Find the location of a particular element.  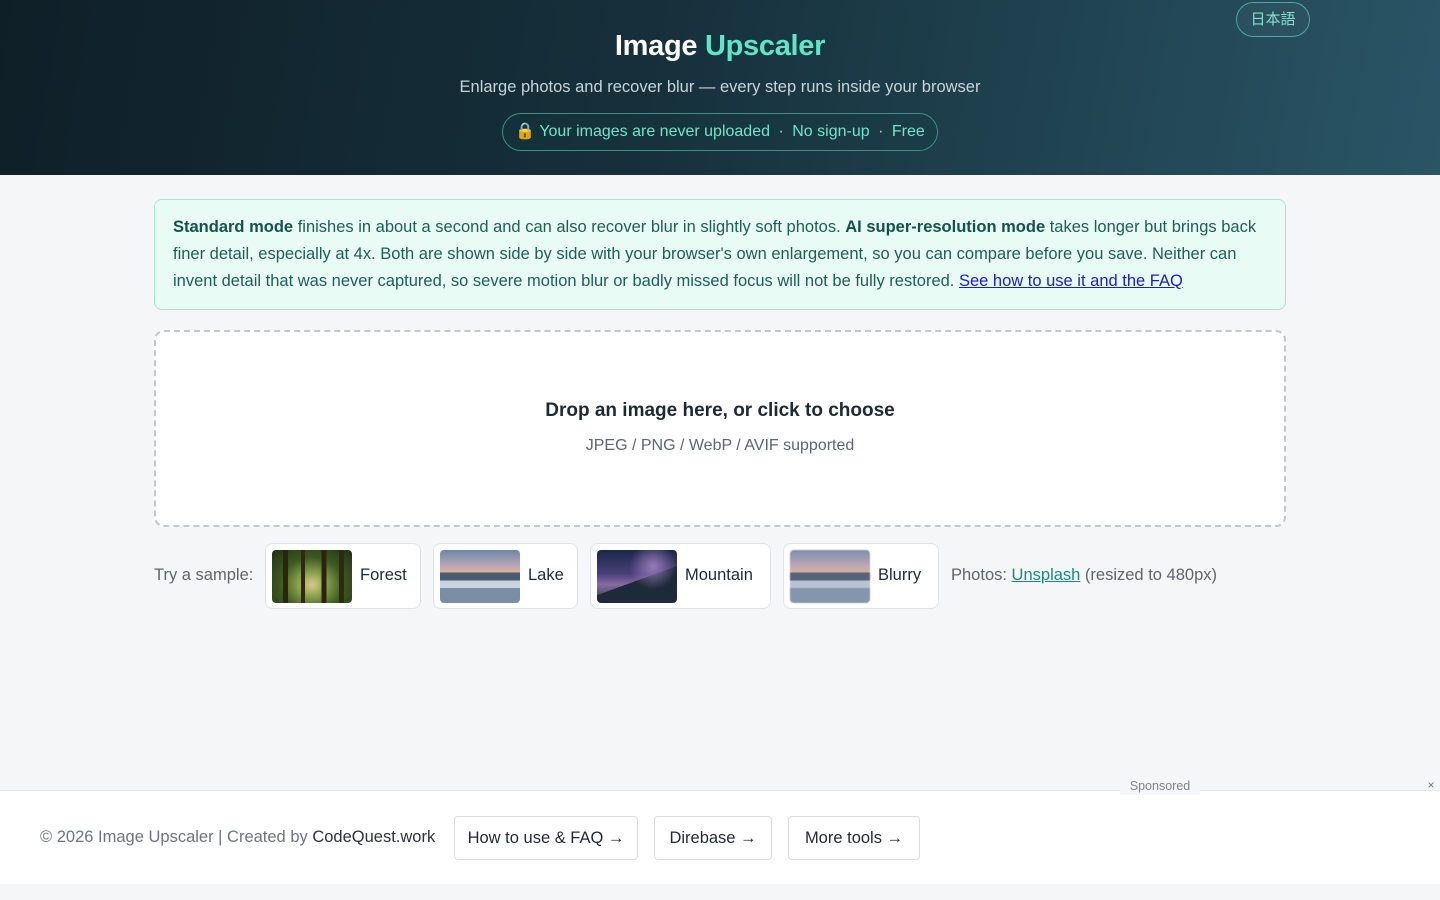

title-upscaler: Upscaler is located at coordinates (765, 46).